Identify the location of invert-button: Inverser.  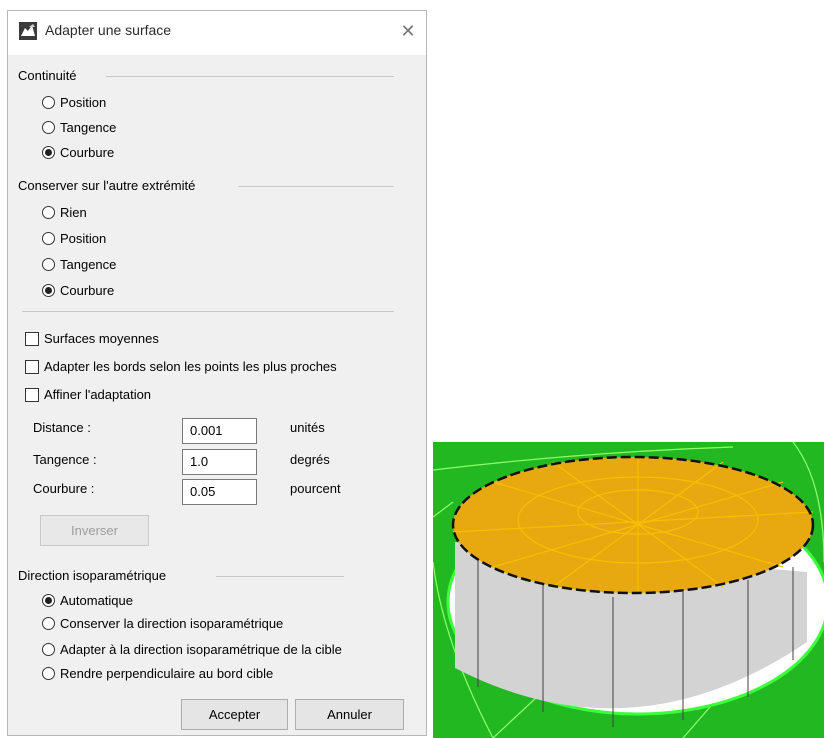
(94, 530).